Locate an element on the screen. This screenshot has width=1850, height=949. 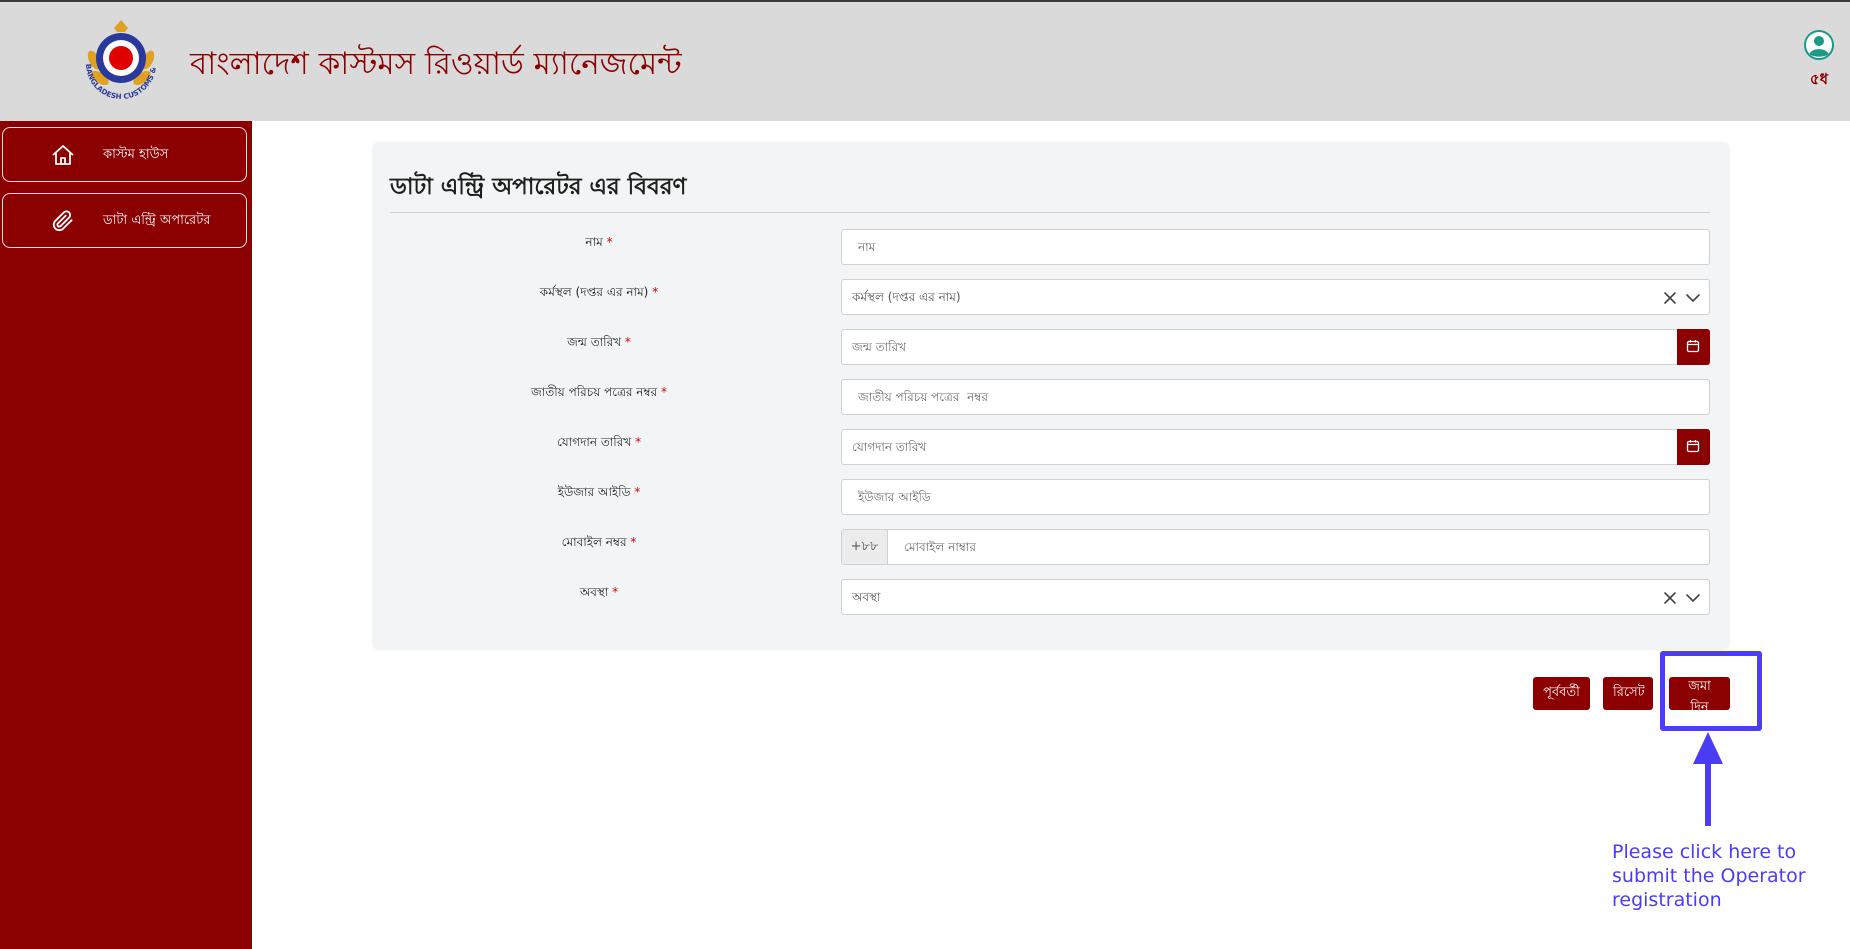
mobile-field: +৮৮ is located at coordinates (1275, 547).